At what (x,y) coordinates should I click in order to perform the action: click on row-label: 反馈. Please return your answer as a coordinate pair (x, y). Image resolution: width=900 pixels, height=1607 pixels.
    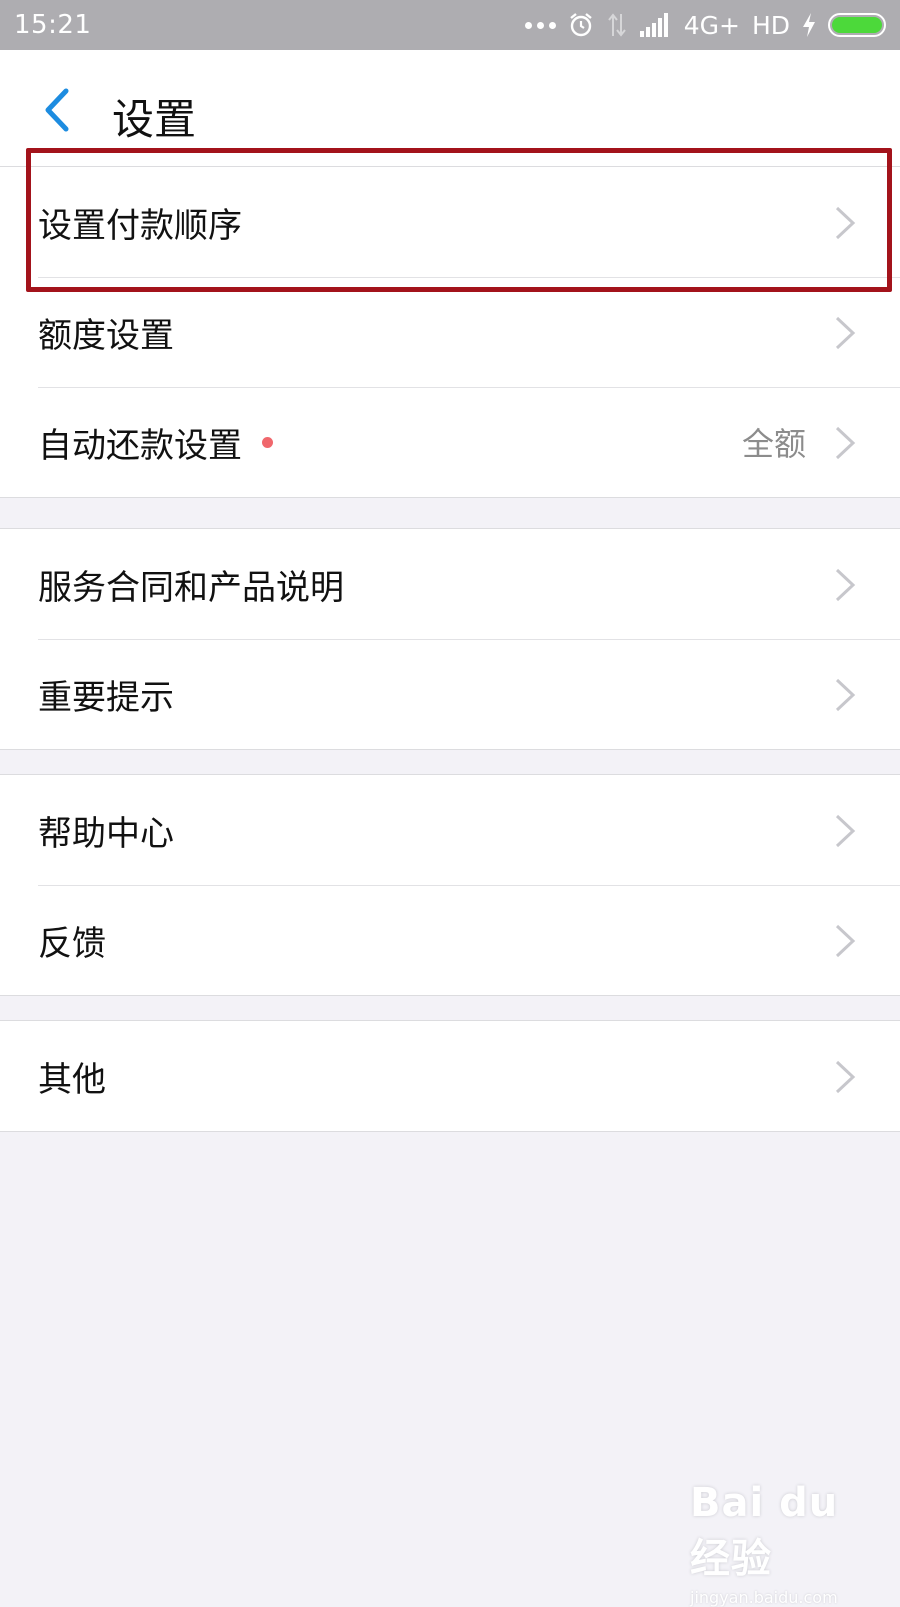
    Looking at the image, I should click on (72, 943).